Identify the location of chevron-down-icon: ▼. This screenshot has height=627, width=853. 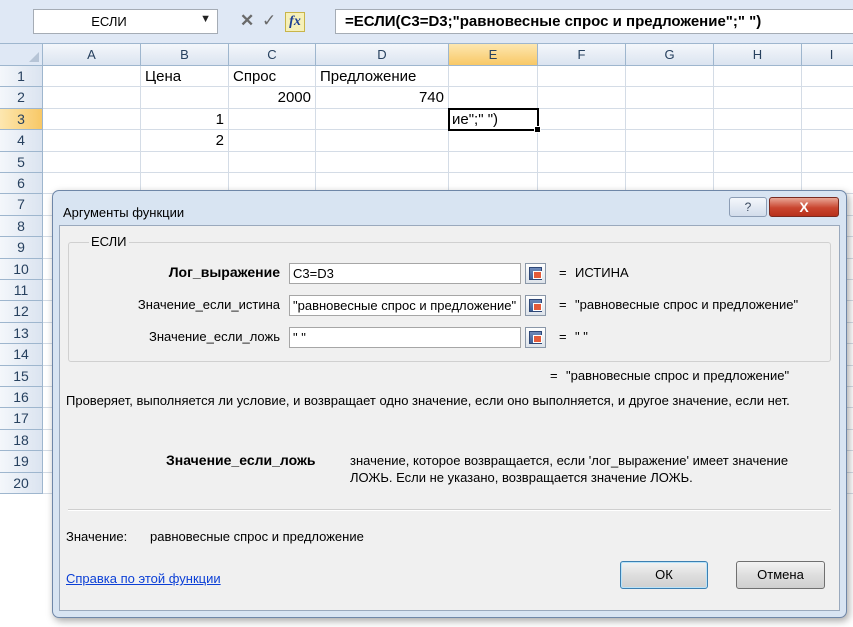
(205, 19).